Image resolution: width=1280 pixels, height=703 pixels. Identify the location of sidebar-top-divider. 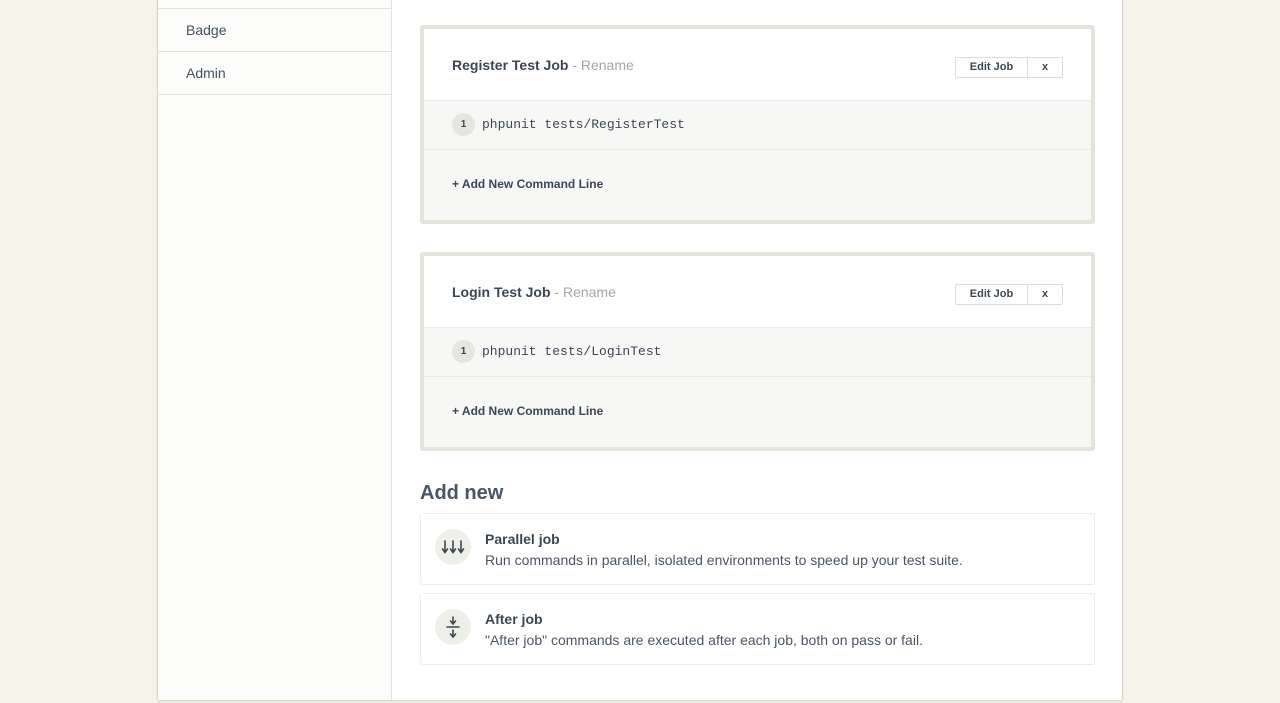
(274, 4).